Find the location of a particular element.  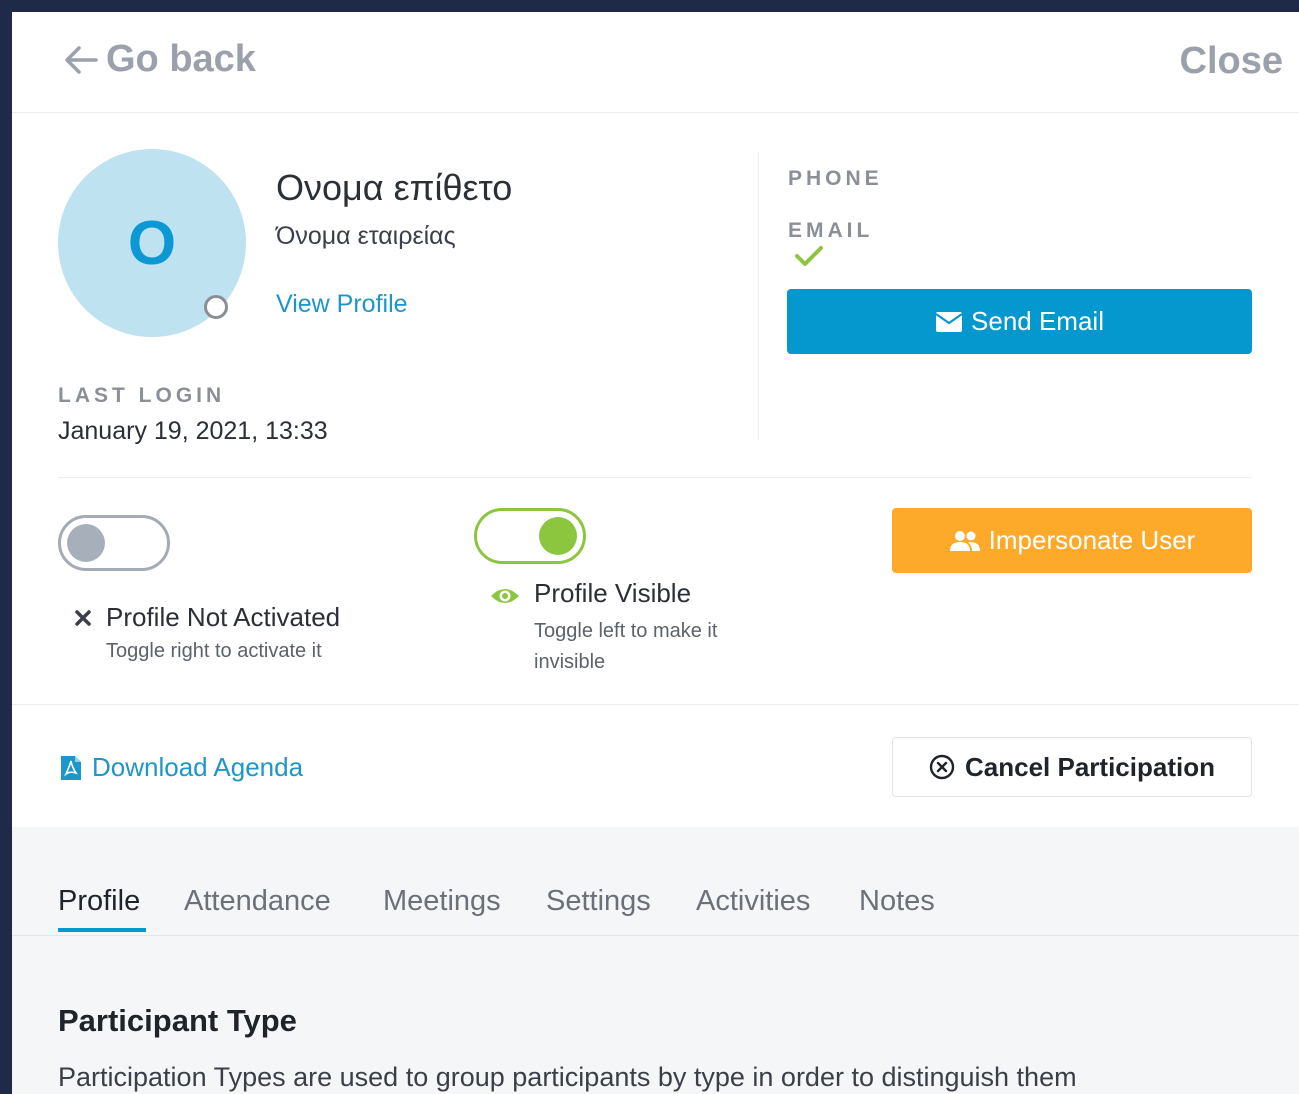

activation-hint: Toggle right to activate it is located at coordinates (214, 651).